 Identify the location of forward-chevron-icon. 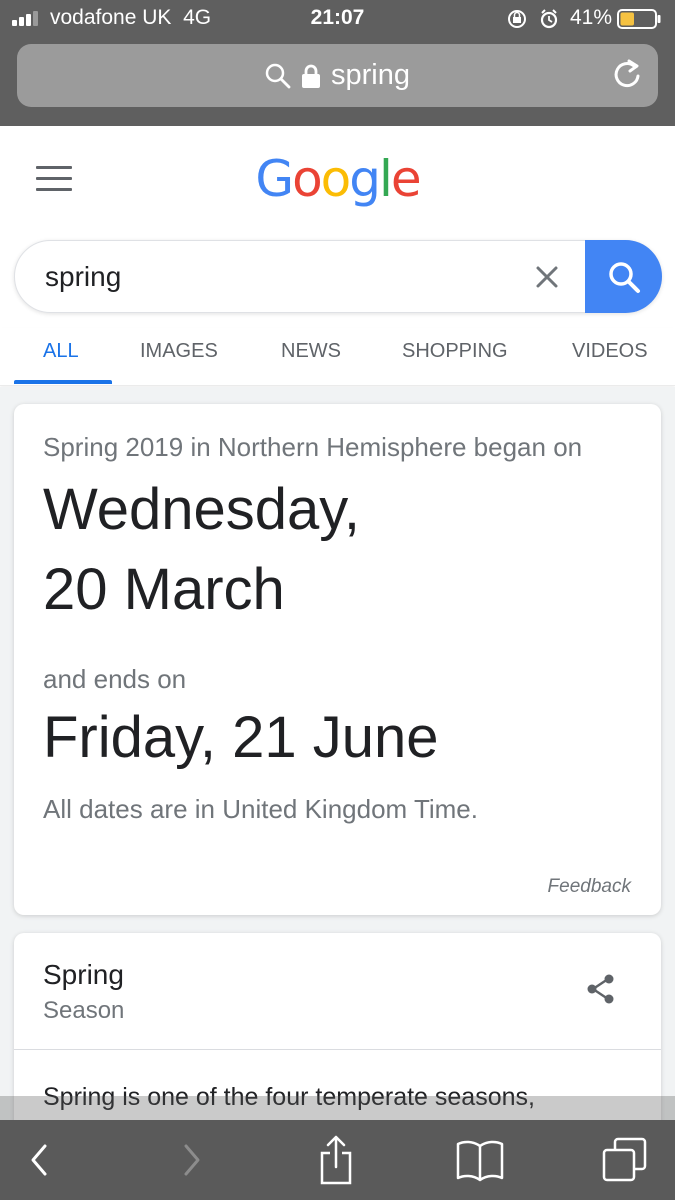
(192, 1160).